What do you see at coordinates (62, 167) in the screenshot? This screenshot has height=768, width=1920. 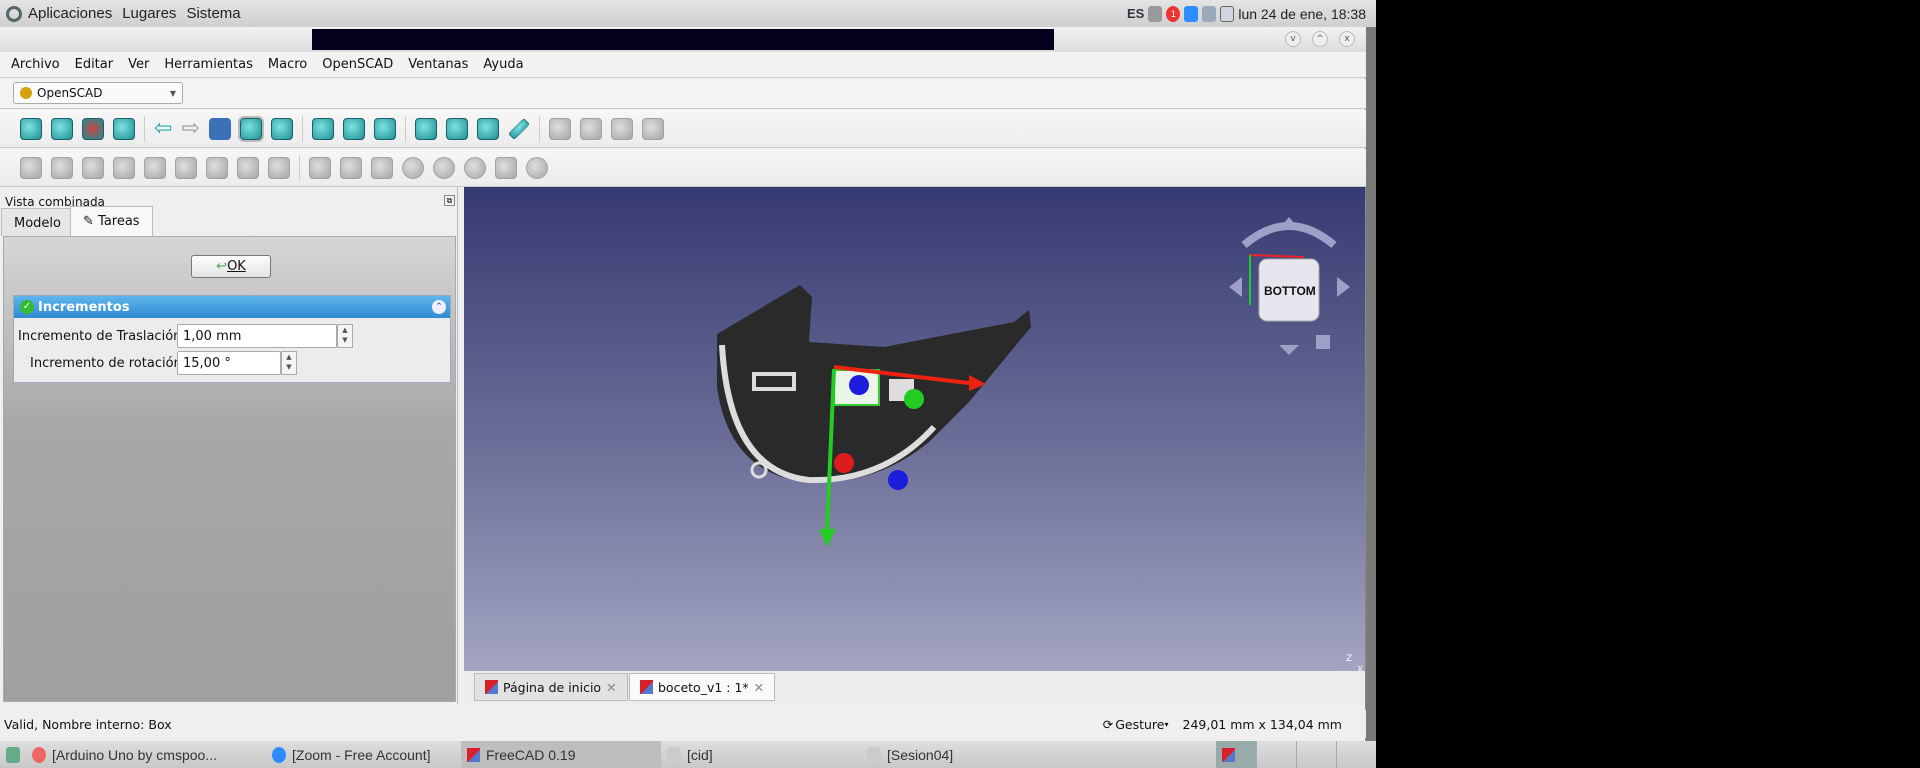 I see `replace-object-icon` at bounding box center [62, 167].